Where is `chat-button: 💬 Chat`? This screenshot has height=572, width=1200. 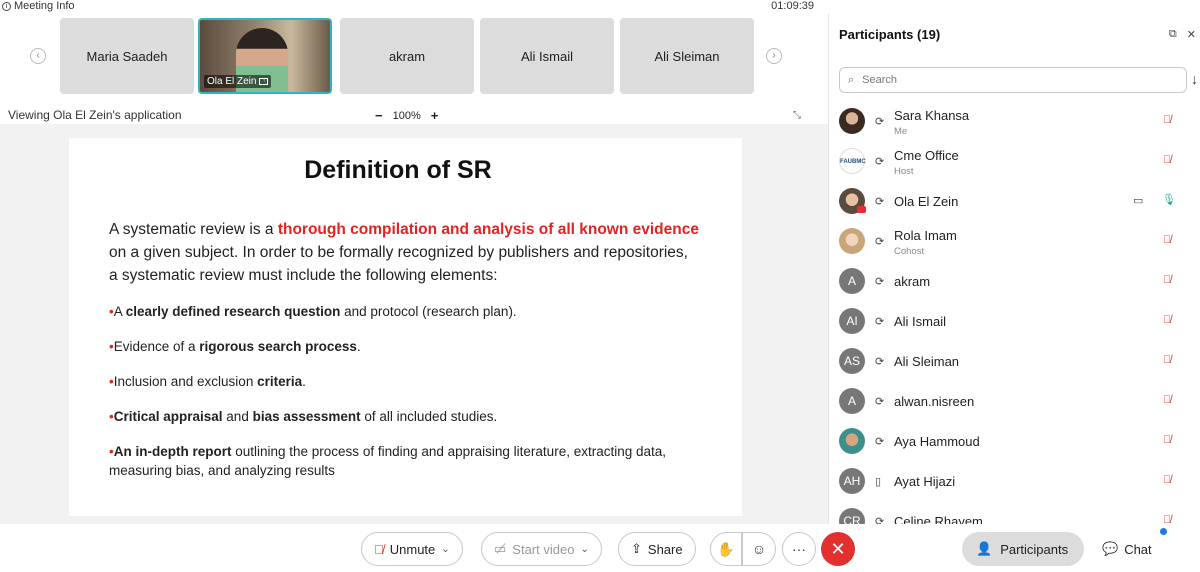
chat-button: 💬 Chat is located at coordinates (1134, 547).